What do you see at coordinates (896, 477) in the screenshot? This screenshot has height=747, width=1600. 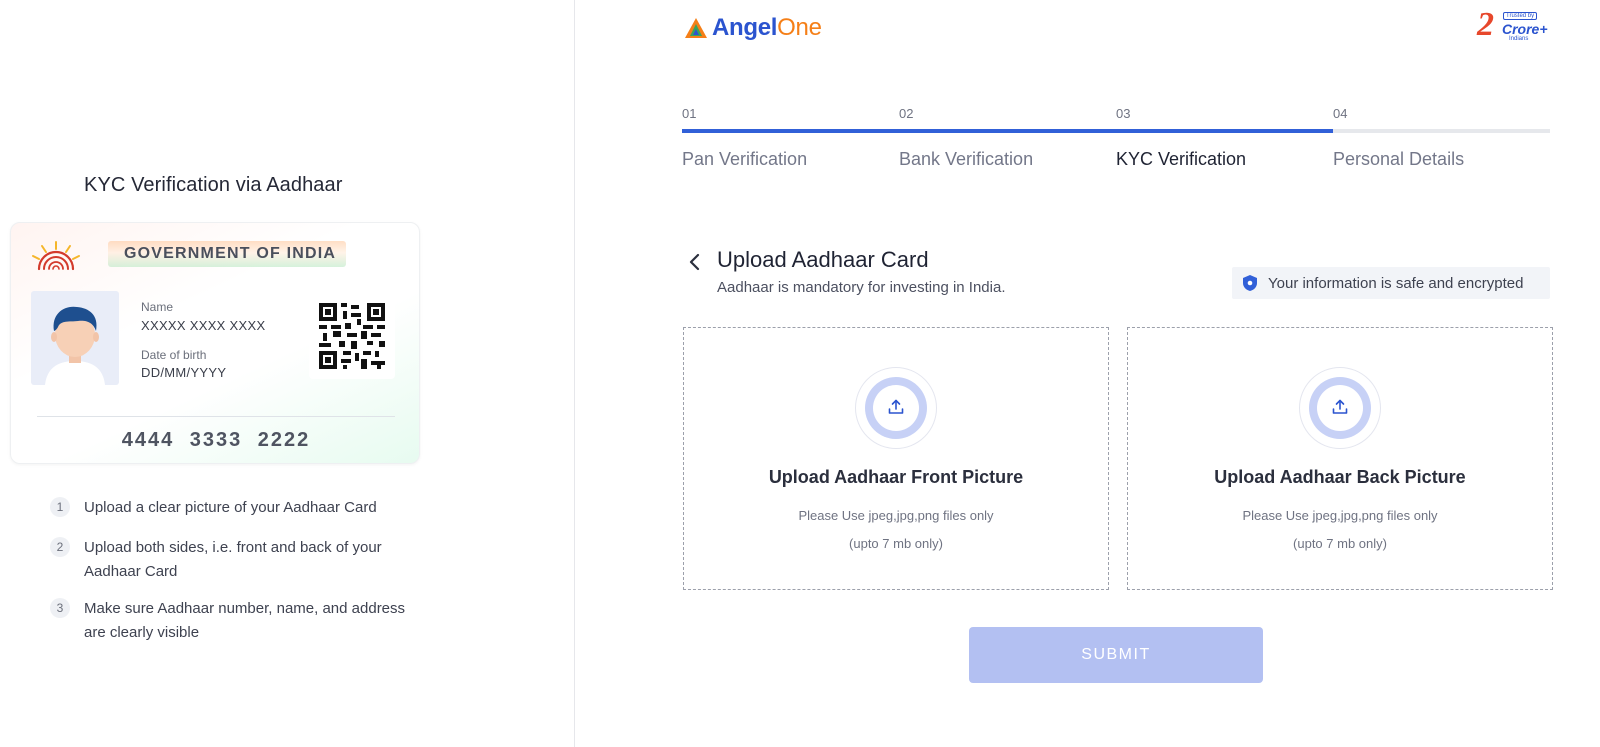 I see `upload-front-title: Upload Aadhaar Front Picture` at bounding box center [896, 477].